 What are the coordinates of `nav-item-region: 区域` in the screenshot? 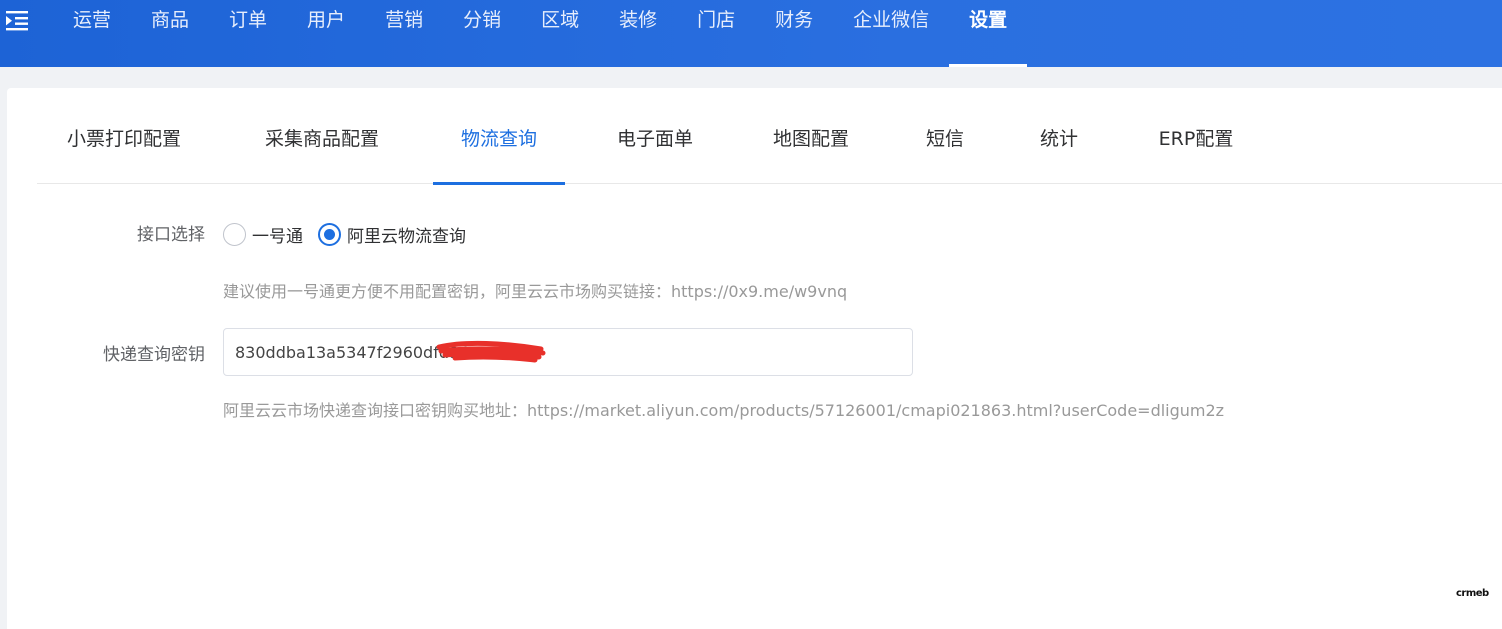 It's located at (560, 33).